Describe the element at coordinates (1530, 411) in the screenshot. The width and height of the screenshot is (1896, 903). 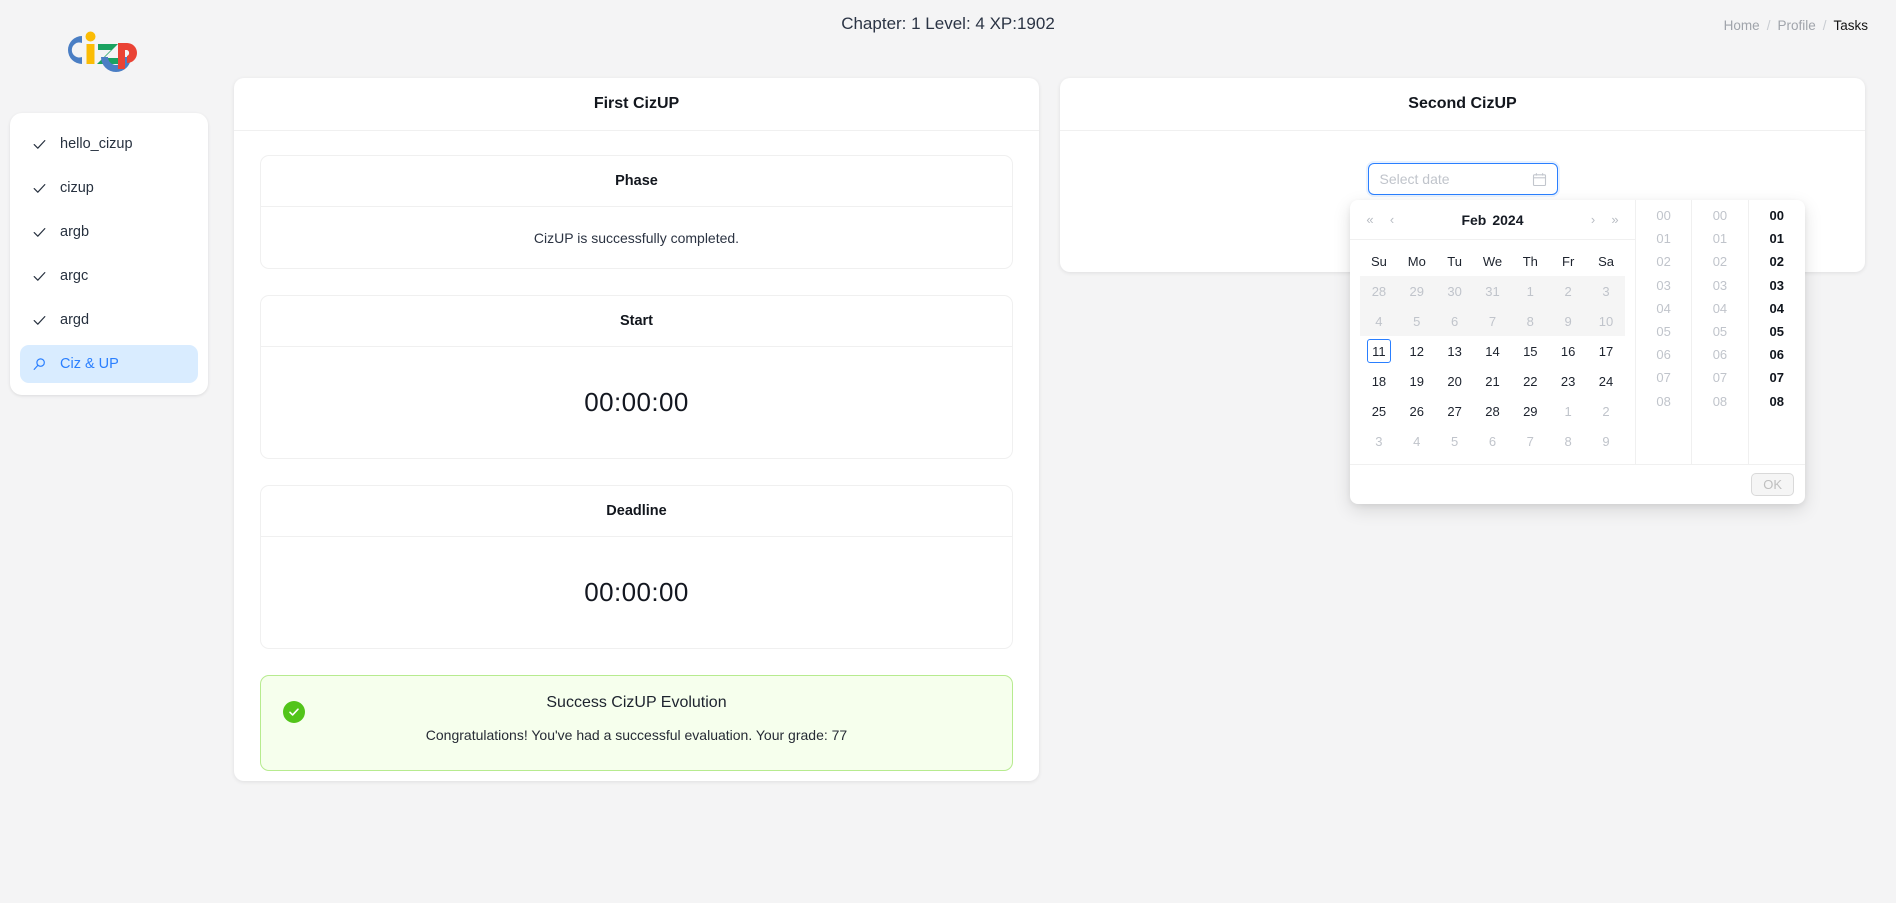
I see `calendar-day-cell: 29` at that location.